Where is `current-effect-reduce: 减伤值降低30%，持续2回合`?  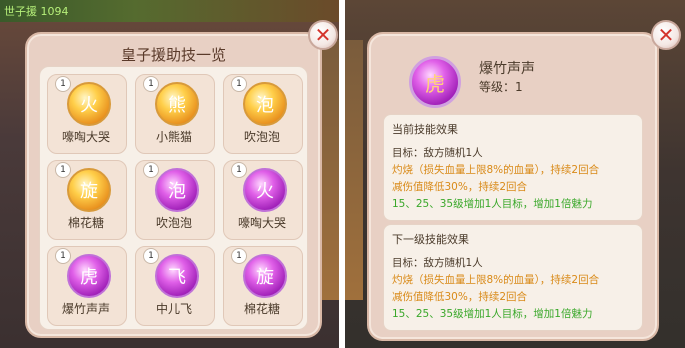 current-effect-reduce: 减伤值降低30%，持续2回合 is located at coordinates (460, 187).